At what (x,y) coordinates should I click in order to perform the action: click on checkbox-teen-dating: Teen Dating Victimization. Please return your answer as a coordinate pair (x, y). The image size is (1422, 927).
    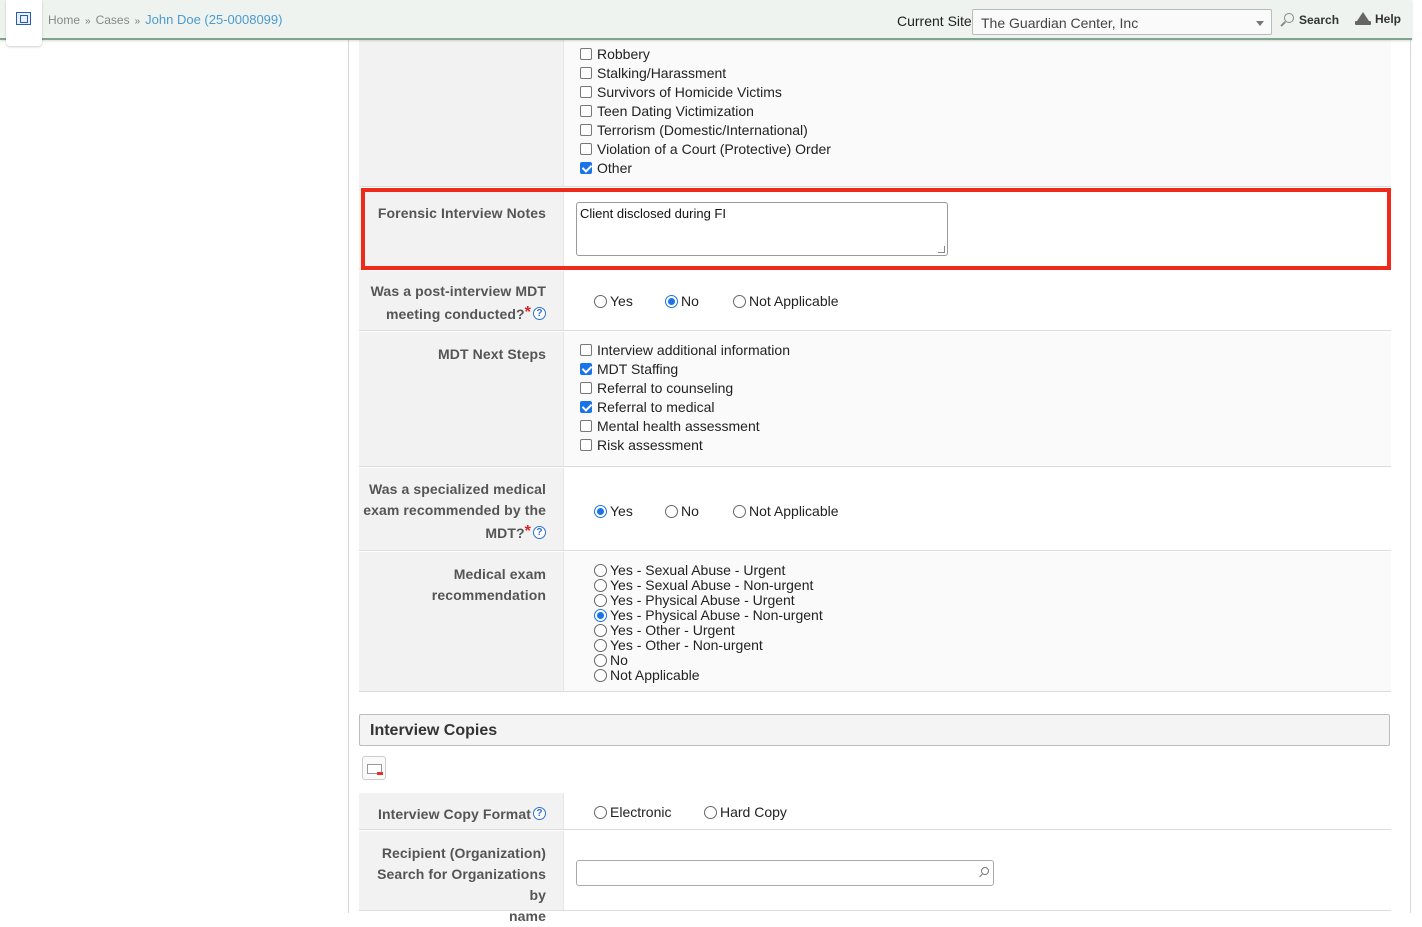
    Looking at the image, I should click on (667, 111).